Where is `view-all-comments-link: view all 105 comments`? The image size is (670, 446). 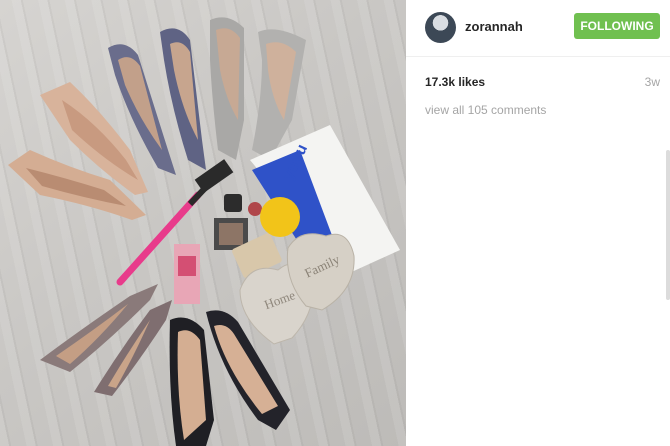
view-all-comments-link: view all 105 comments is located at coordinates (485, 110).